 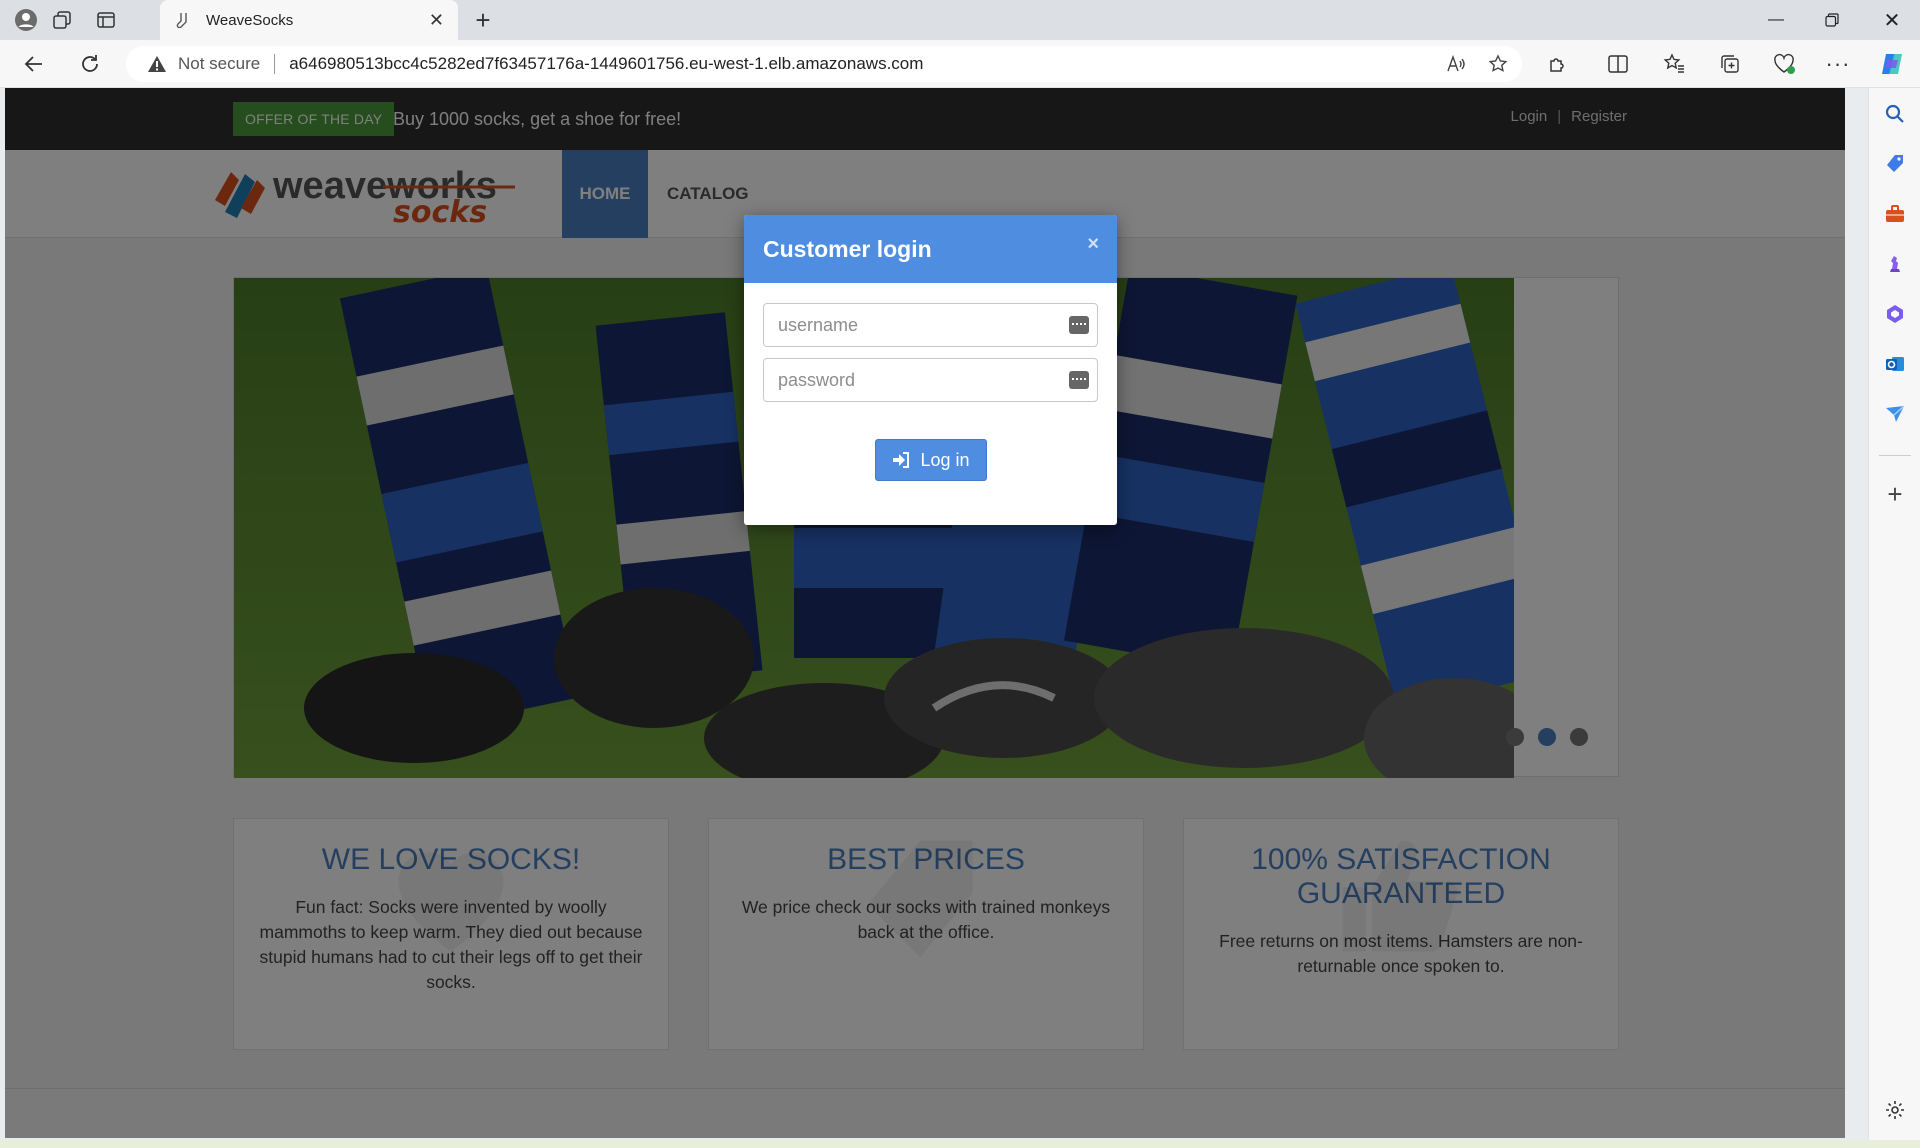 I want to click on outlook-icon, so click(x=1895, y=364).